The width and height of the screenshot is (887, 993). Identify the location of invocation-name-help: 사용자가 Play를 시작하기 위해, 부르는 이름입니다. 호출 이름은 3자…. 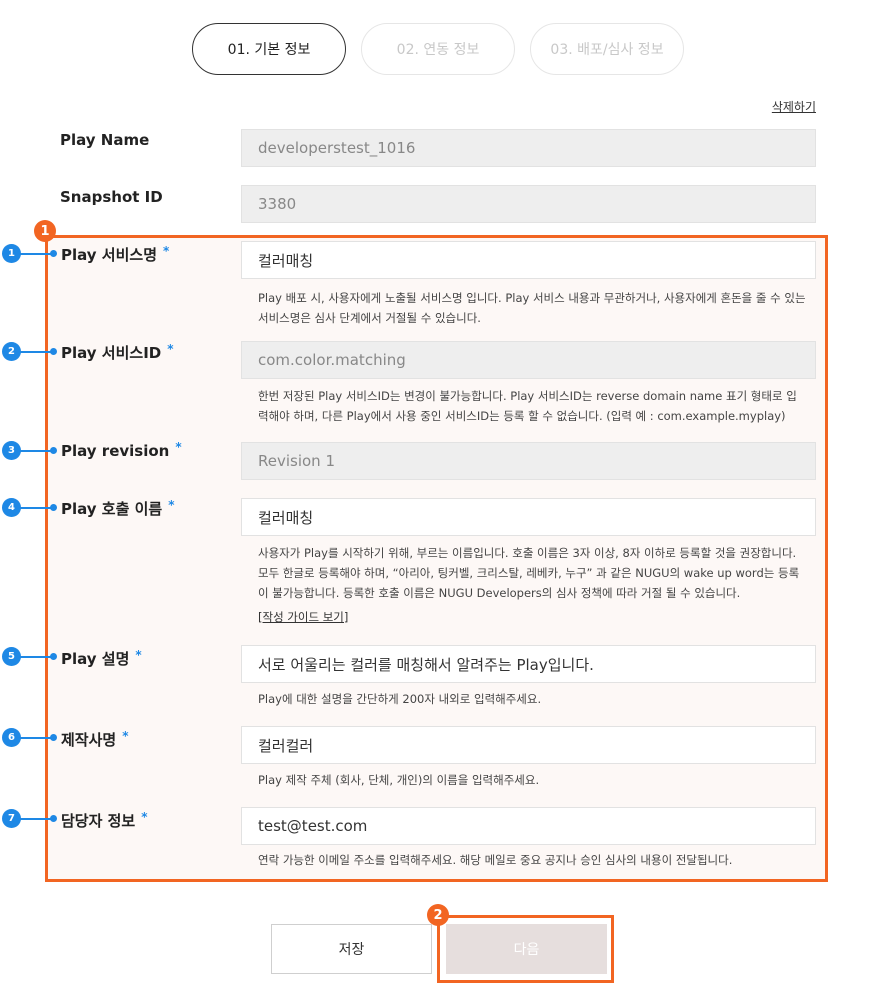
(529, 573).